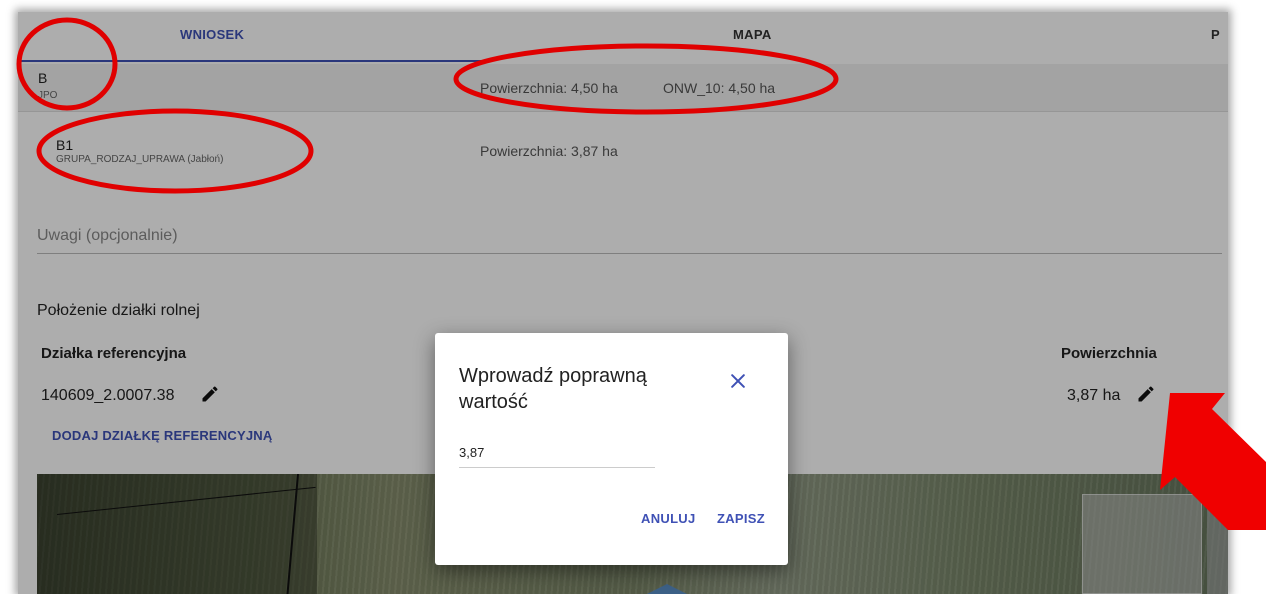  What do you see at coordinates (741, 518) in the screenshot?
I see `save-button: ZAPISZ` at bounding box center [741, 518].